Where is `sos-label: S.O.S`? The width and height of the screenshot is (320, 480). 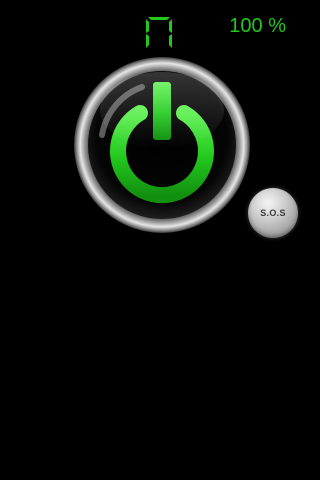 sos-label: S.O.S is located at coordinates (273, 213).